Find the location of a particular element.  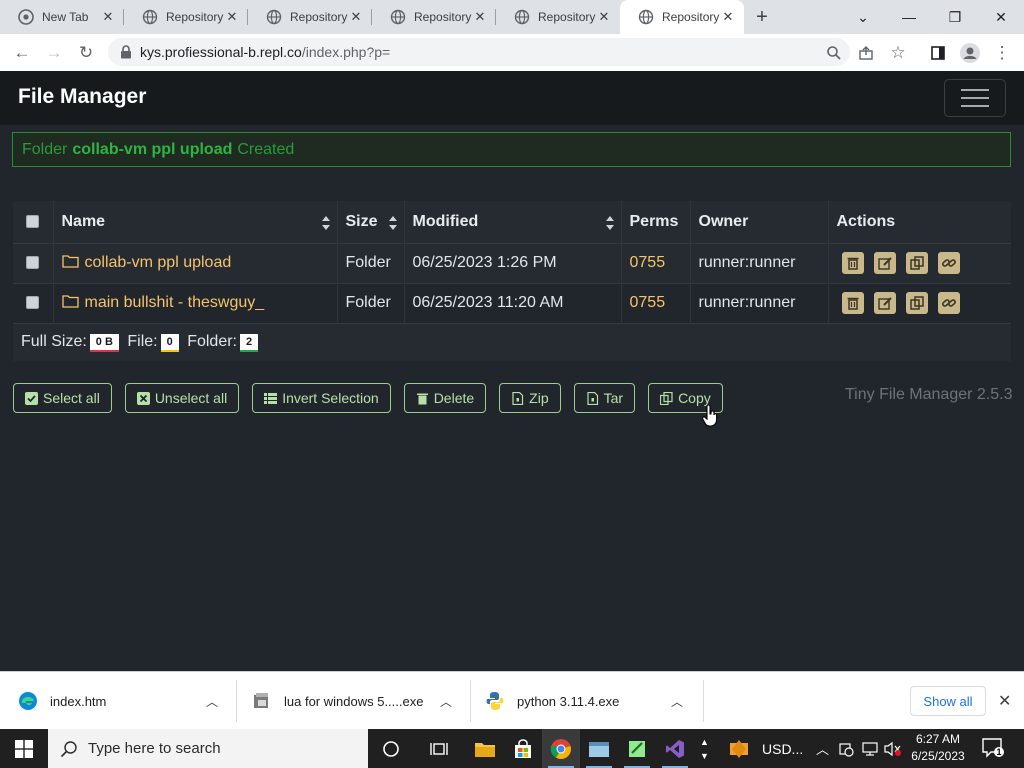

side-panel-icon is located at coordinates (938, 53).